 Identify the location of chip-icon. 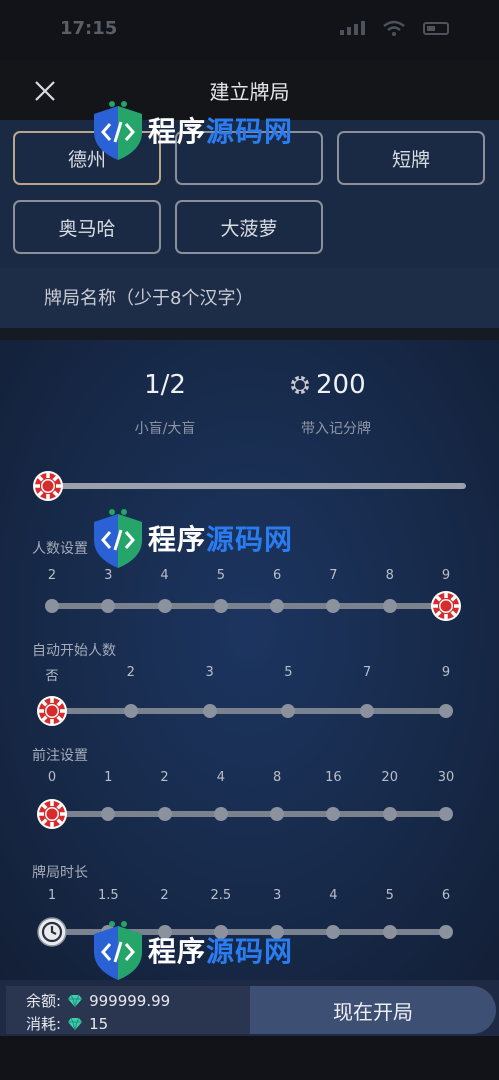
(300, 385).